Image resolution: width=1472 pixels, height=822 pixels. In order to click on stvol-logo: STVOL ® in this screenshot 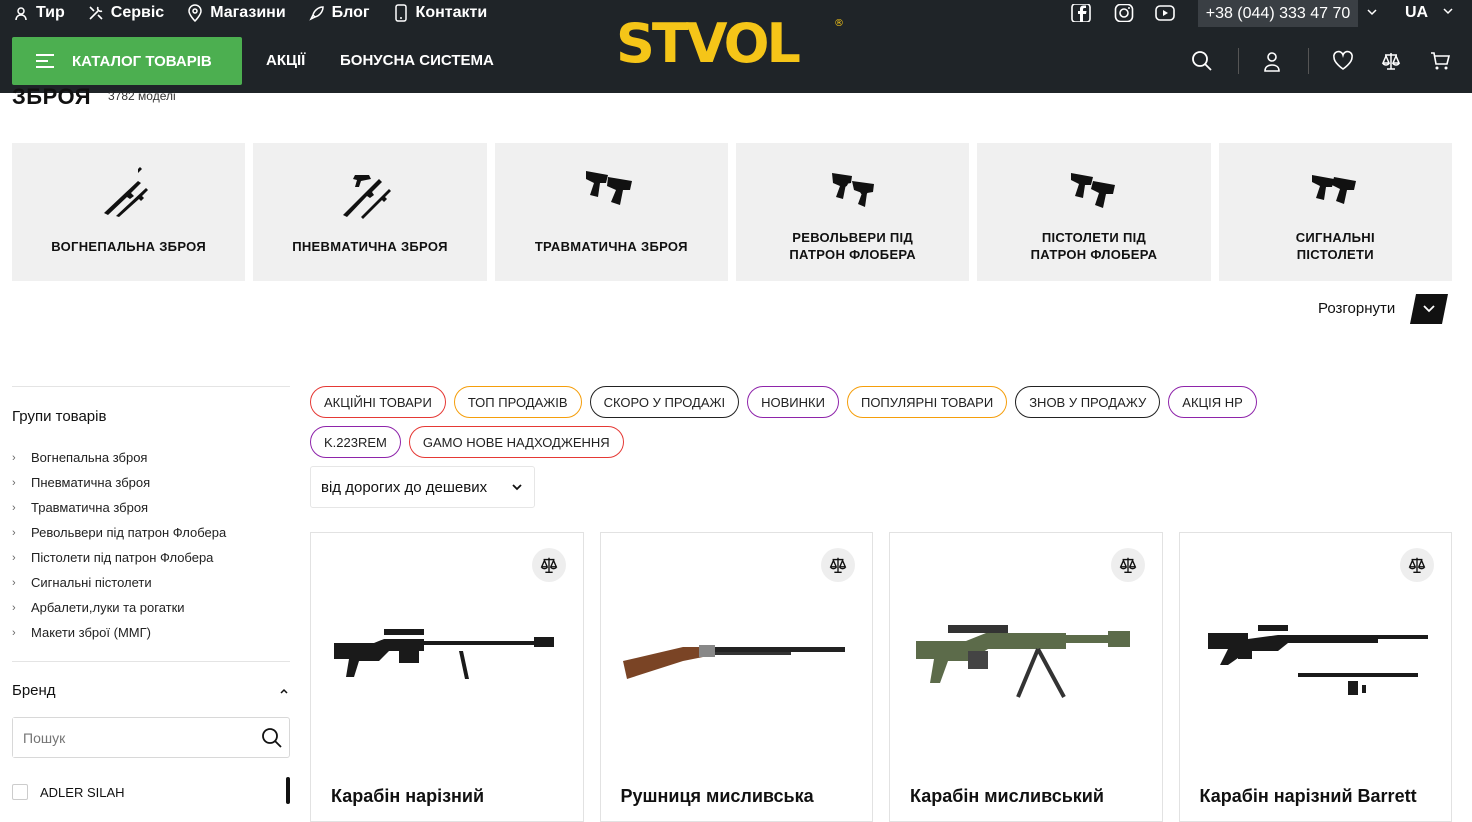, I will do `click(732, 42)`.